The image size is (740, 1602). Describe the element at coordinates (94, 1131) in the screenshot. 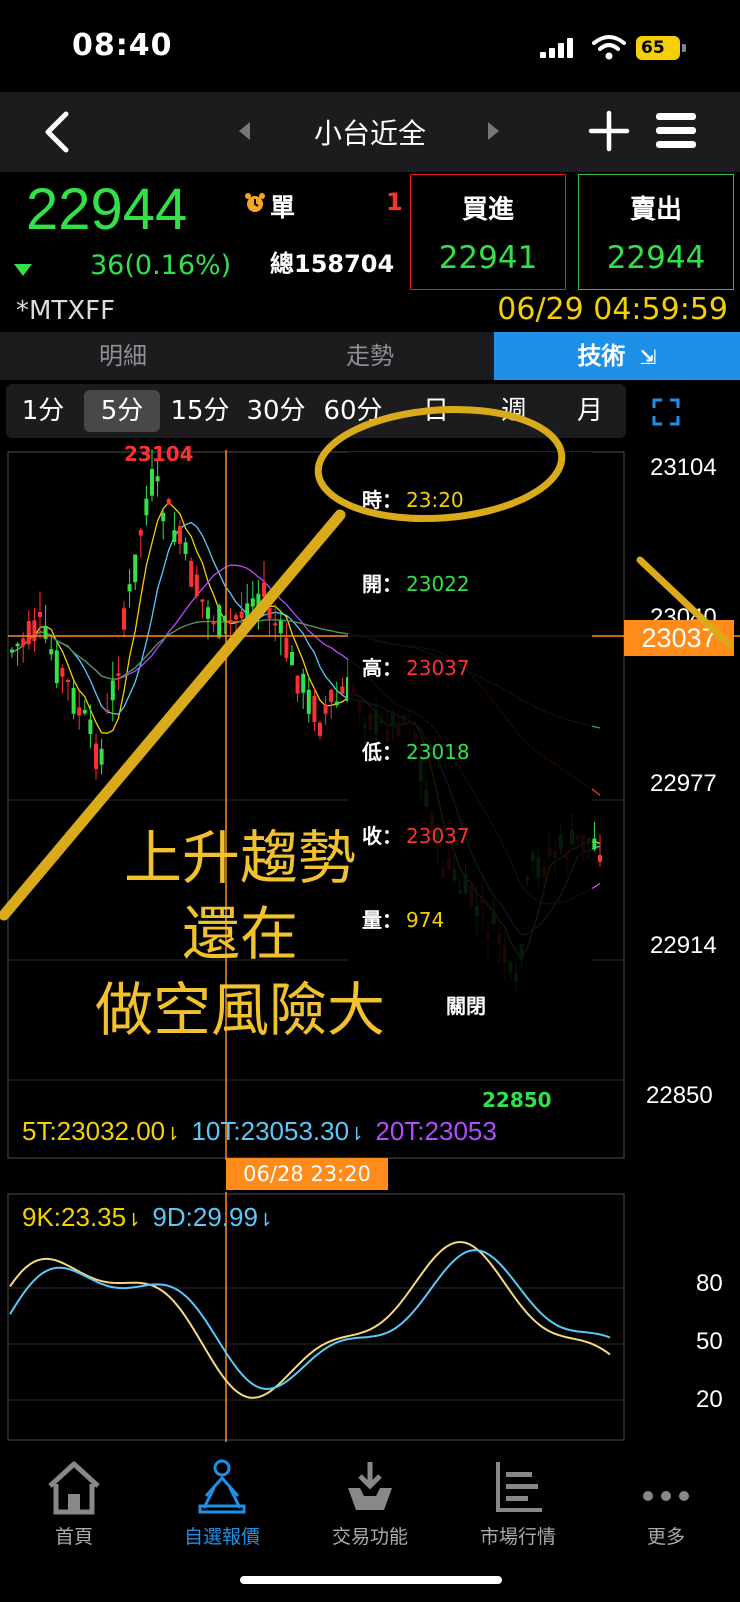

I see `ma-5t: 5T:23032.00` at that location.